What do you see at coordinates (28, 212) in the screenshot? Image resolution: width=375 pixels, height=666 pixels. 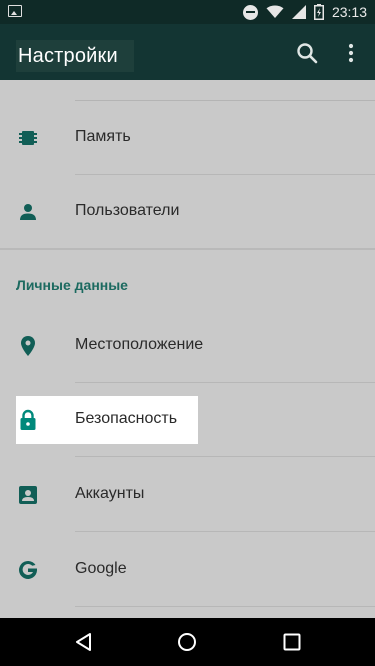 I see `person-icon` at bounding box center [28, 212].